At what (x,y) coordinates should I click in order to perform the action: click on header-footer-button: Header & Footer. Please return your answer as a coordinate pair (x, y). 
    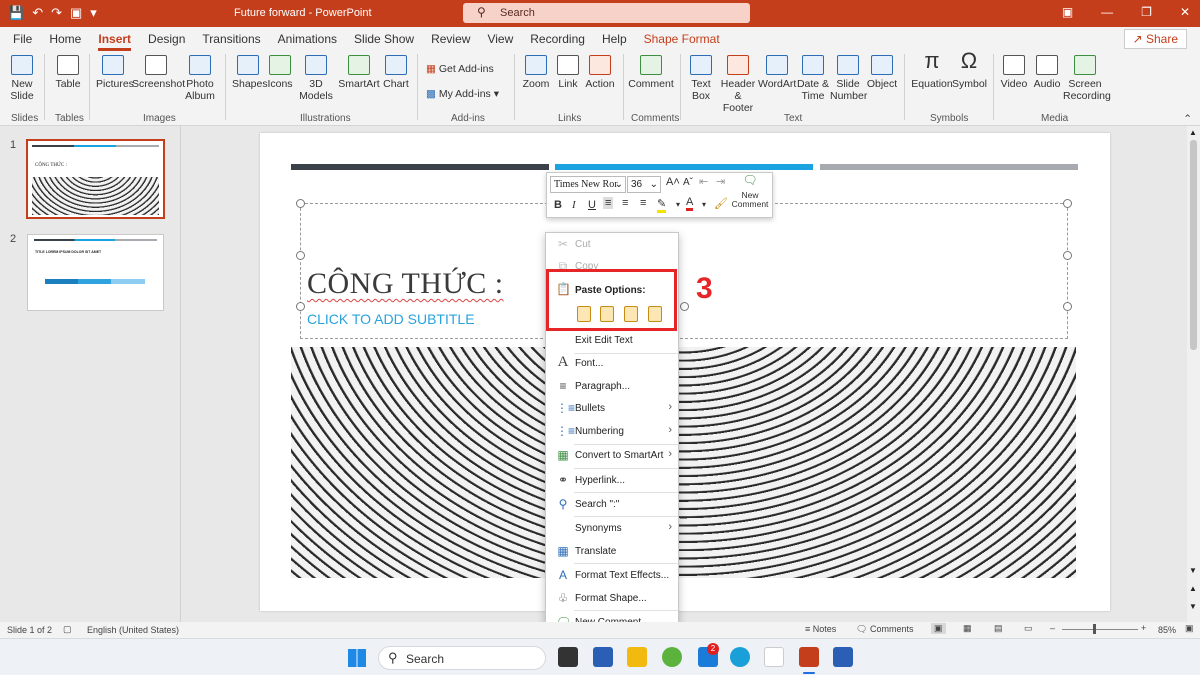
    Looking at the image, I should click on (738, 84).